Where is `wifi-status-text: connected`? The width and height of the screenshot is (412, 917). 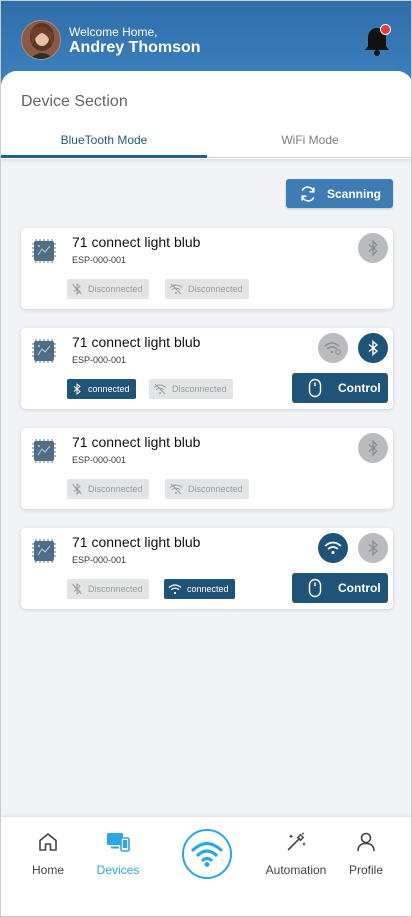 wifi-status-text: connected is located at coordinates (208, 589).